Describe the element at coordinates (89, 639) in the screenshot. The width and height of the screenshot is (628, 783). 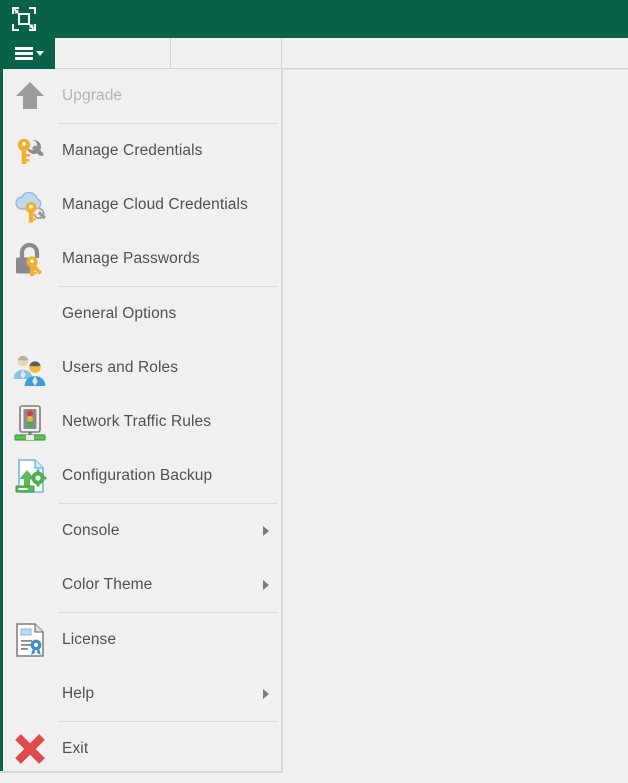
I see `menu-item-label: License` at that location.